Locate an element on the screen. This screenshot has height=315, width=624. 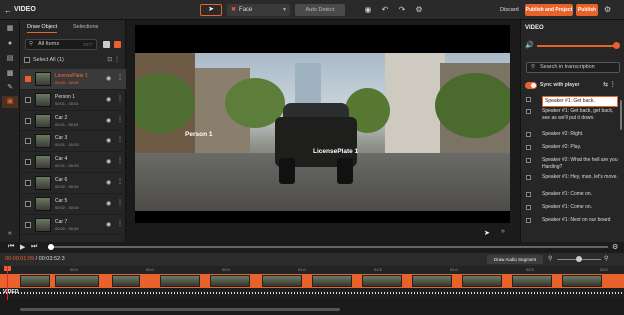
layers-icon: ▤ is located at coordinates (10, 59).